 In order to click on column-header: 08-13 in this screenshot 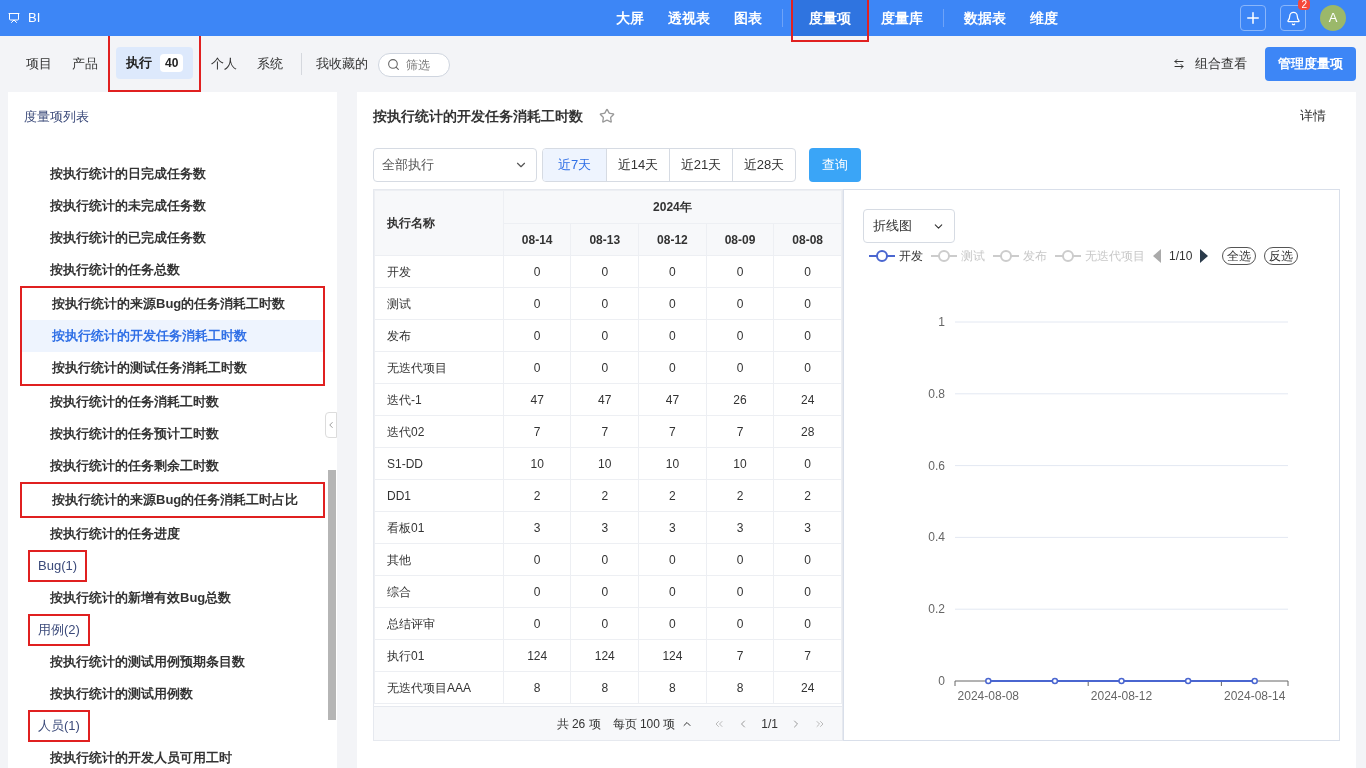, I will do `click(604, 239)`.